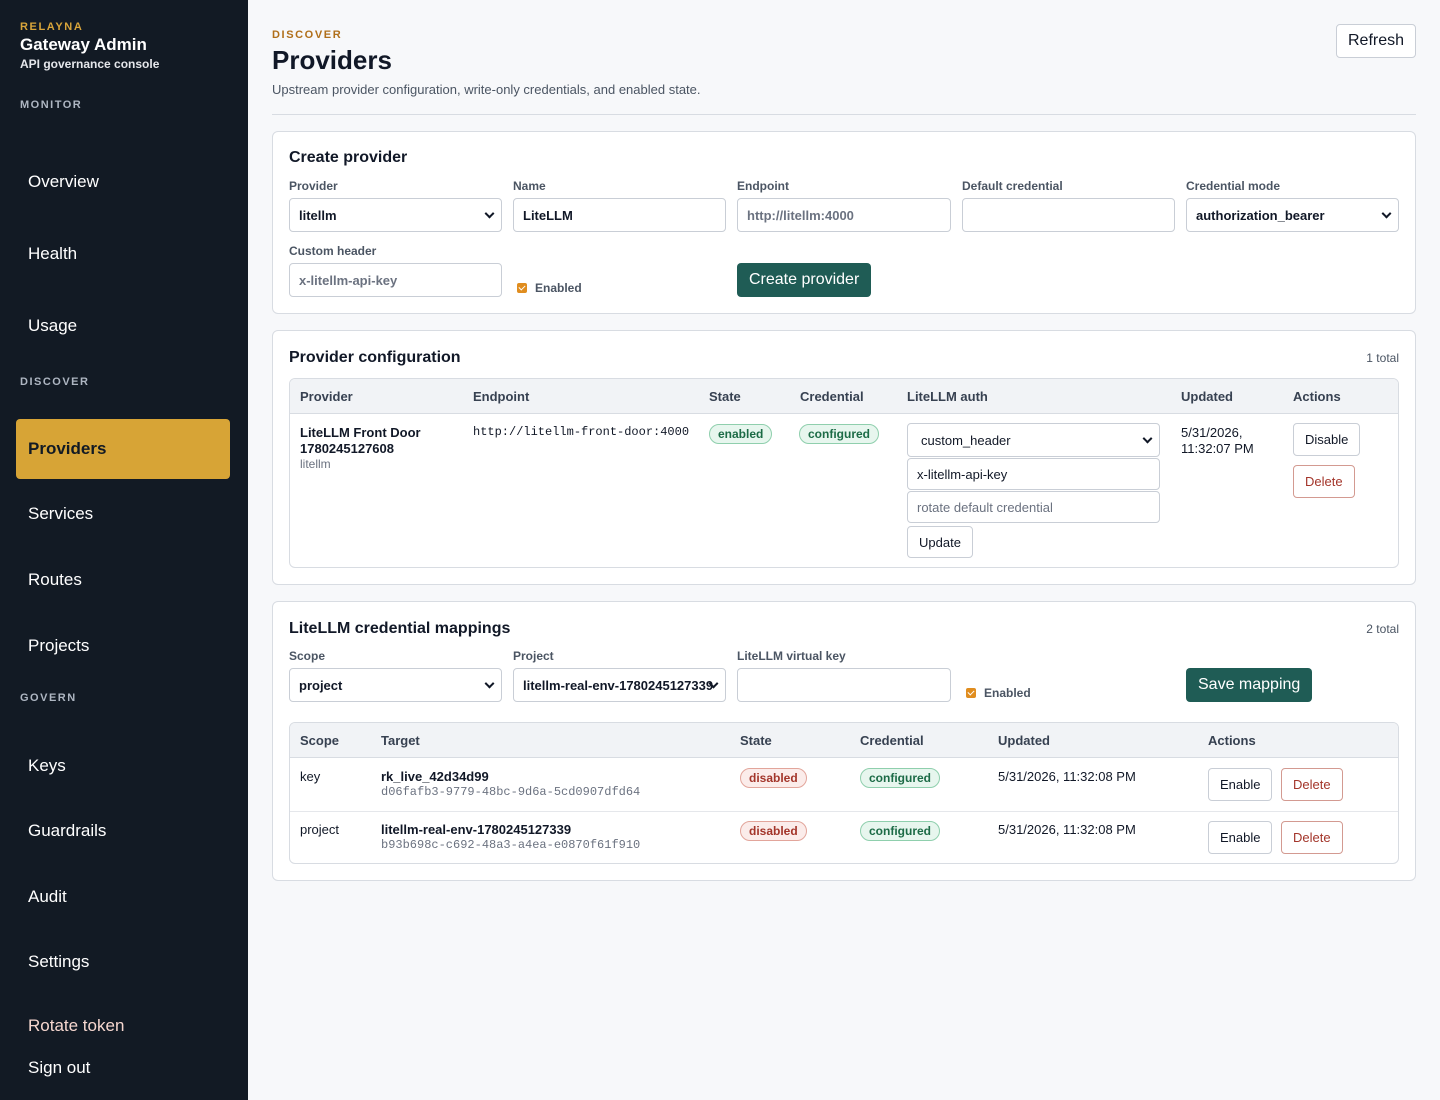 The width and height of the screenshot is (1440, 1100). I want to click on page-title: Providers, so click(332, 60).